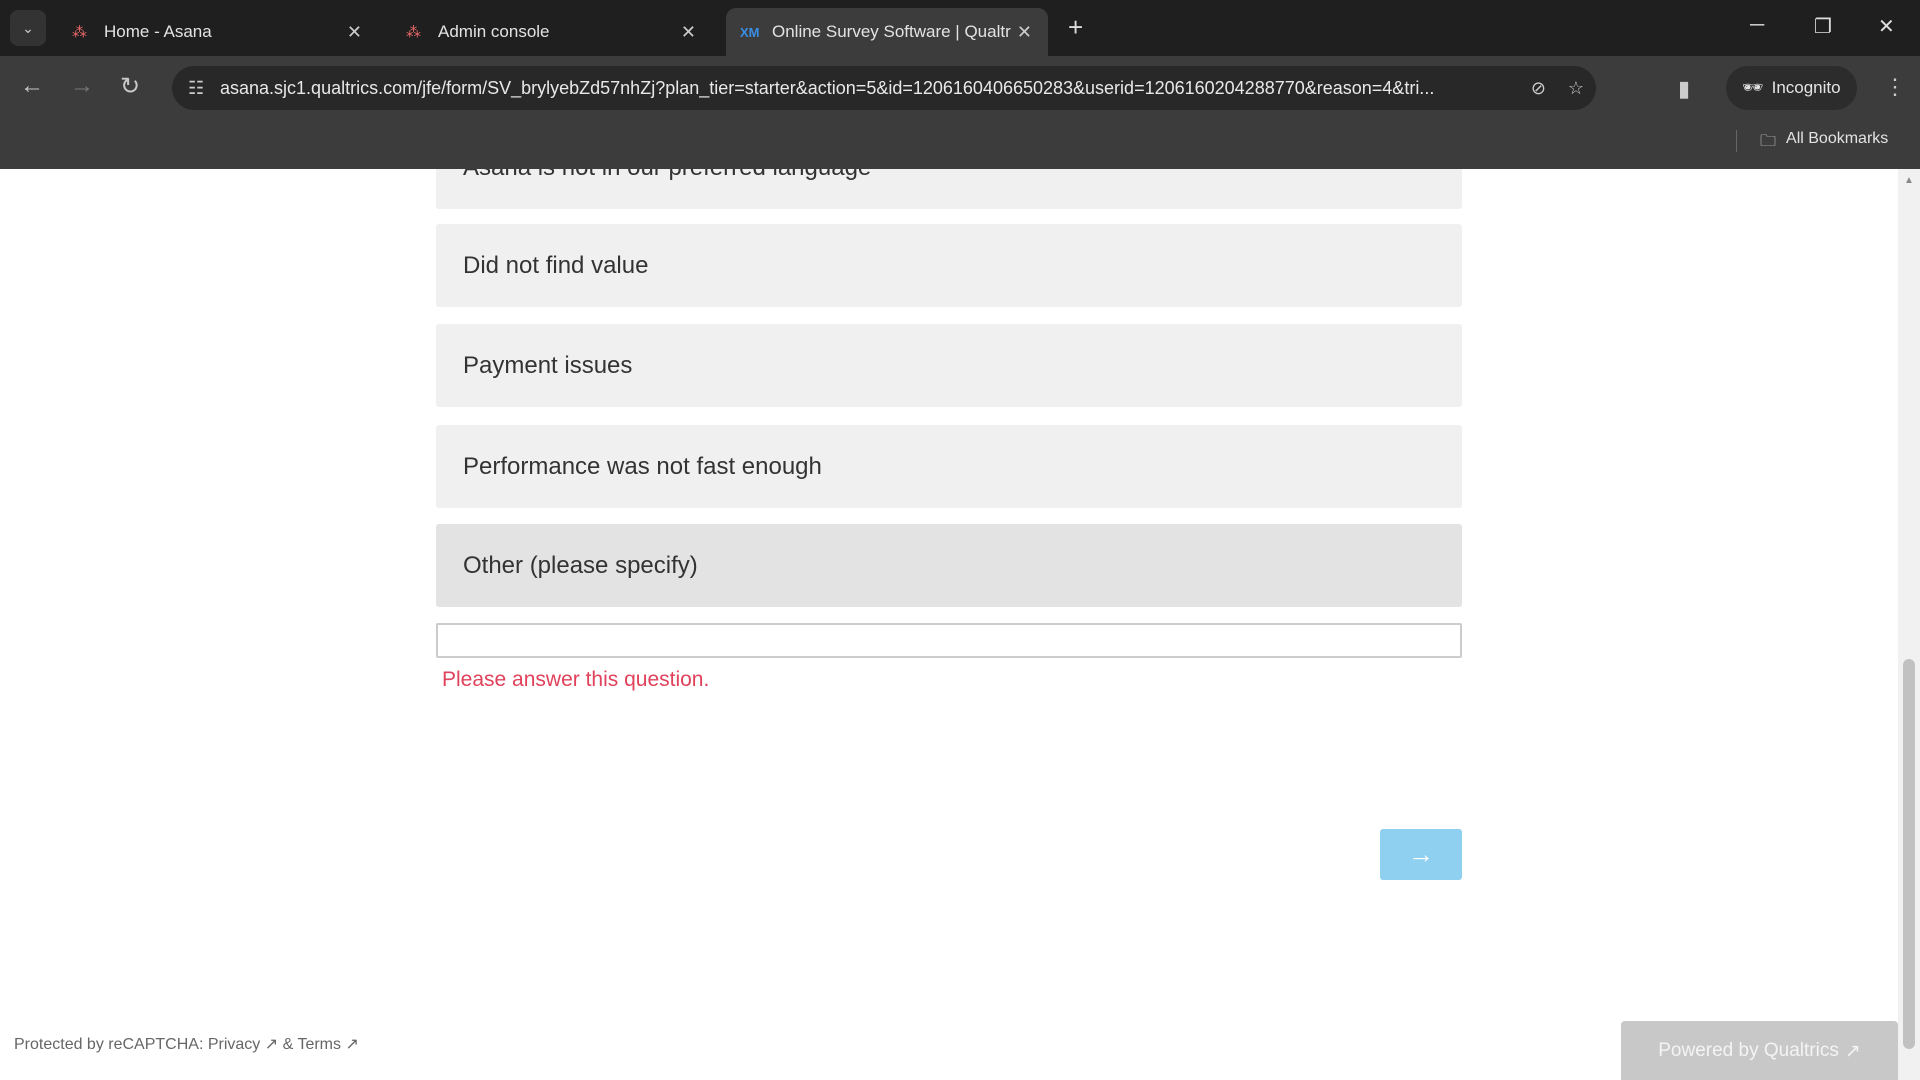 The width and height of the screenshot is (1920, 1080). I want to click on tab-title: Home - Asana, so click(158, 31).